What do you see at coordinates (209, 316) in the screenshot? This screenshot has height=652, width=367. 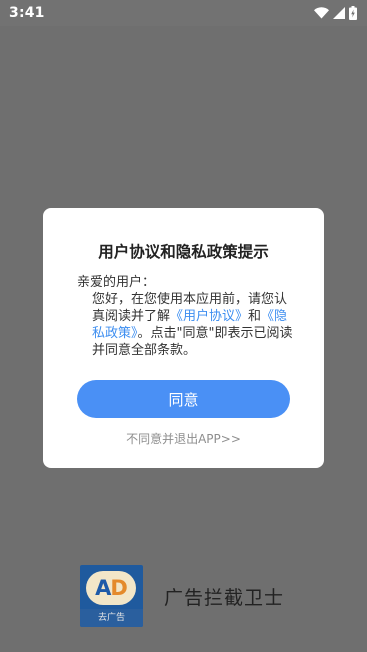 I see `user-agreement-link: 《用户协议》` at bounding box center [209, 316].